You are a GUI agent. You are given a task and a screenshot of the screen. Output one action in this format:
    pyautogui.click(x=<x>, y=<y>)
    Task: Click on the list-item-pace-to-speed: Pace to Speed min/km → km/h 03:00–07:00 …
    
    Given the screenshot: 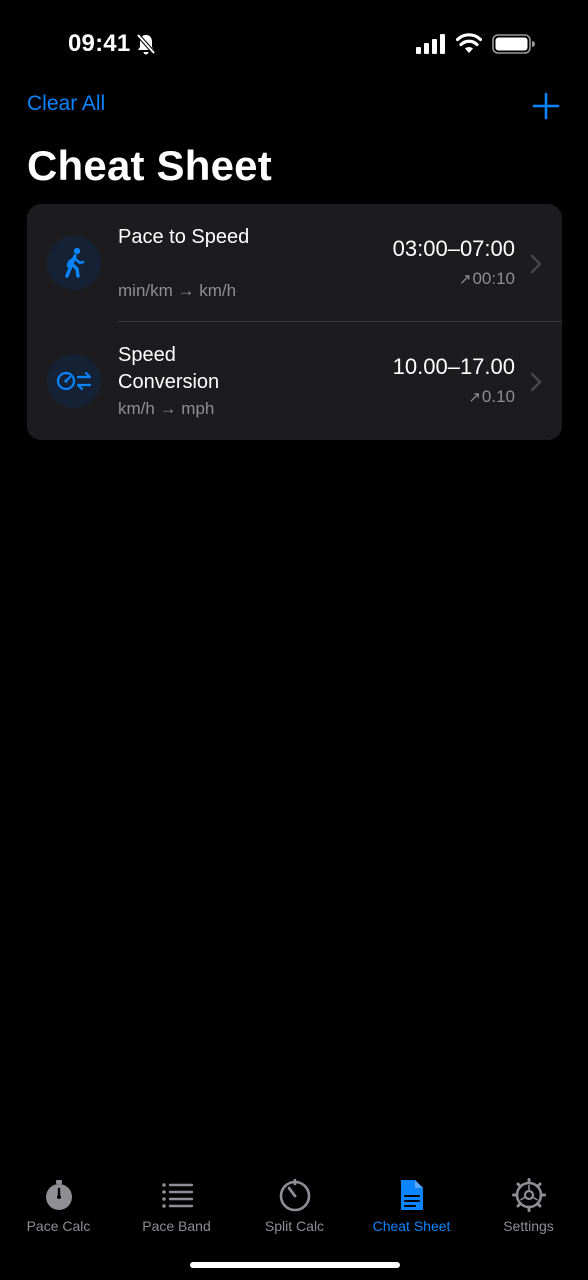 What is the action you would take?
    pyautogui.click(x=294, y=263)
    